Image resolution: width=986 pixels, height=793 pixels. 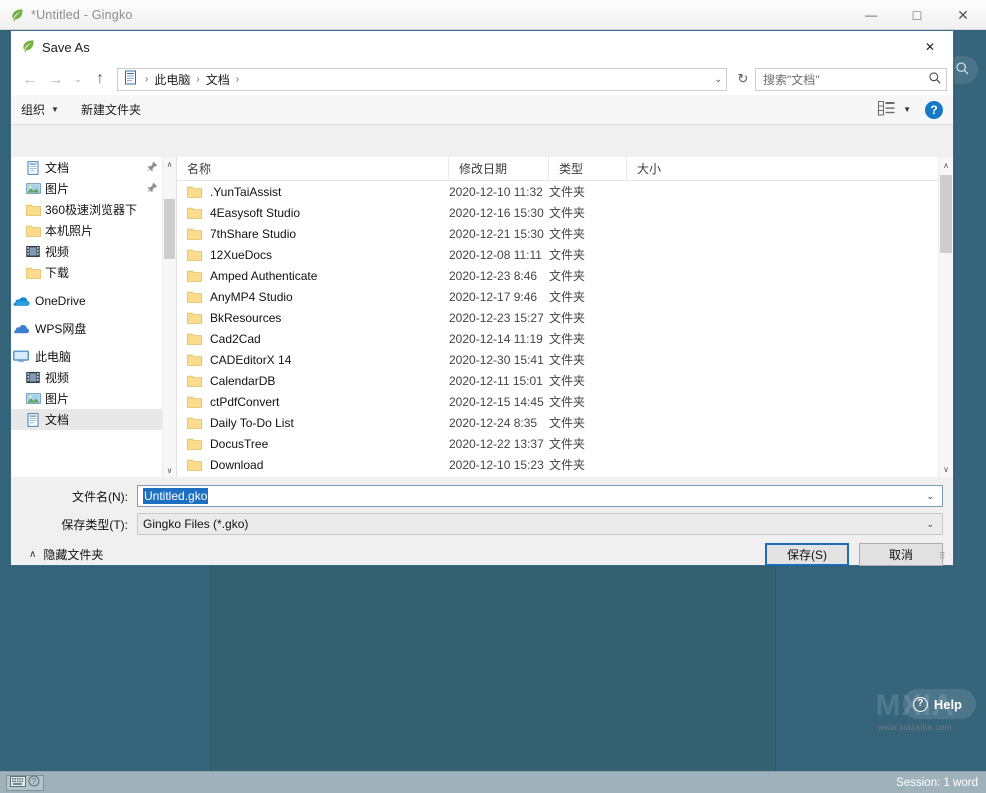 I want to click on save-button: 保存(S), so click(x=807, y=554).